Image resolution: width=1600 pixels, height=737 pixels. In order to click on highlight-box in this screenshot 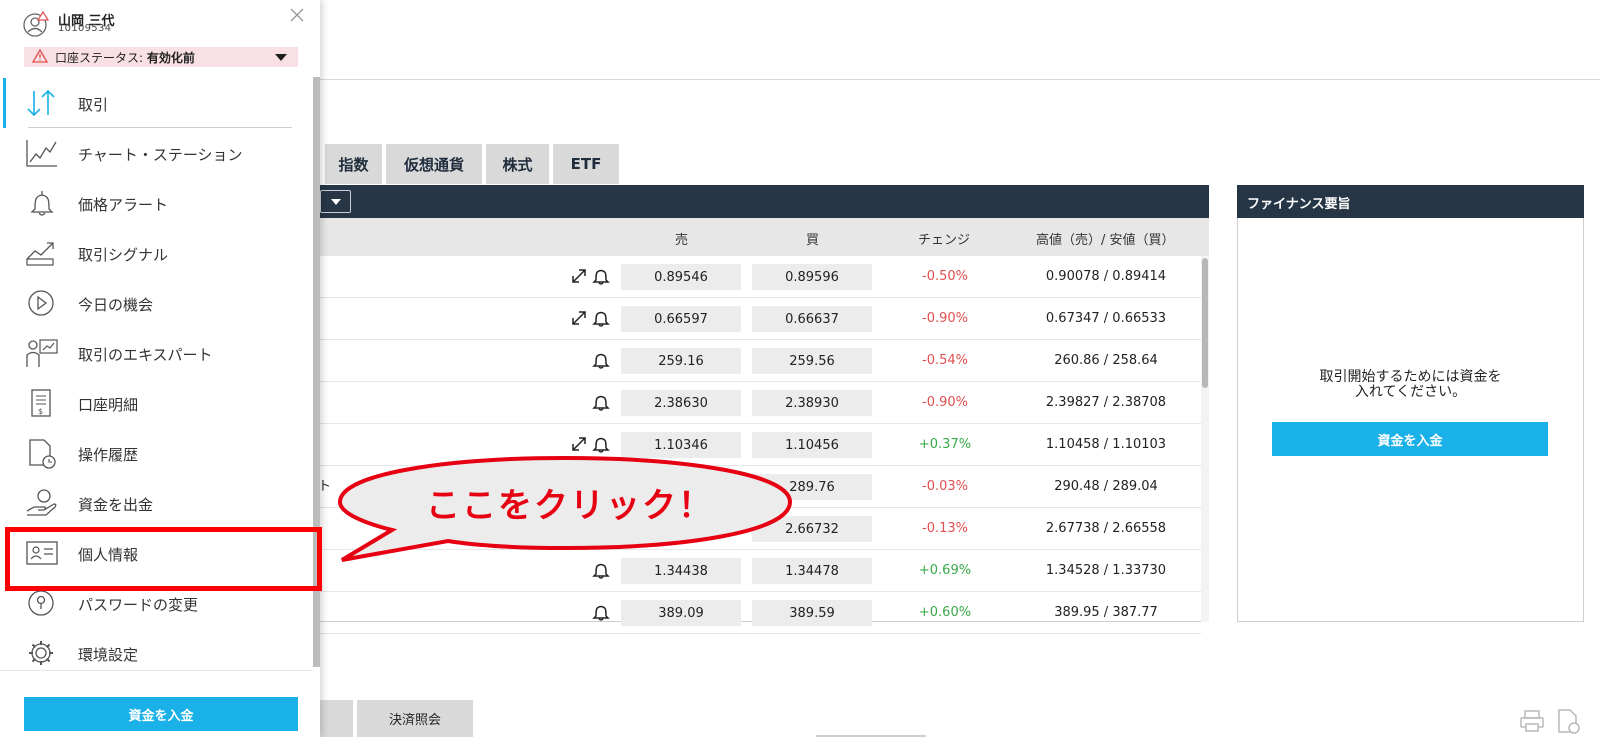, I will do `click(163, 559)`.